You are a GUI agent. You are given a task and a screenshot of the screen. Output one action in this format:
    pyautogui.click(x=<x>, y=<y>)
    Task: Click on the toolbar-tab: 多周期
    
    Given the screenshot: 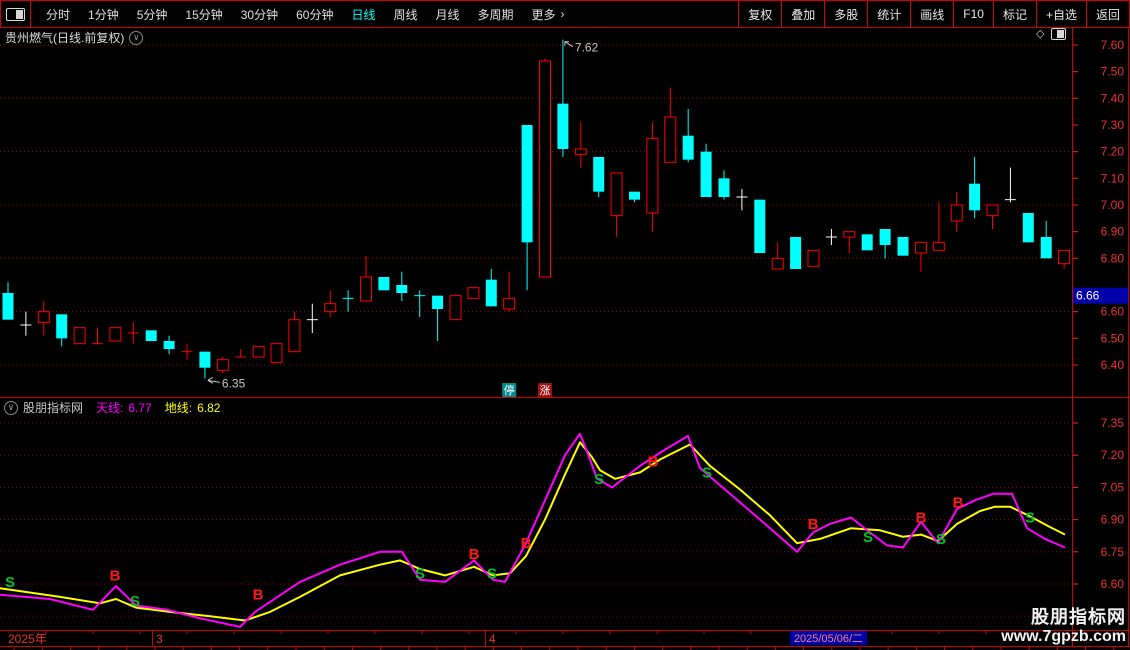 What is the action you would take?
    pyautogui.click(x=496, y=14)
    